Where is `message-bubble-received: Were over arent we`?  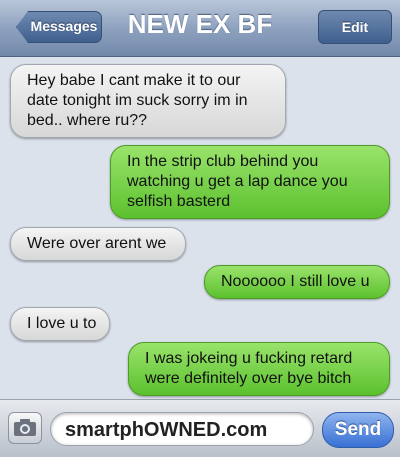 message-bubble-received: Were over arent we is located at coordinates (98, 244).